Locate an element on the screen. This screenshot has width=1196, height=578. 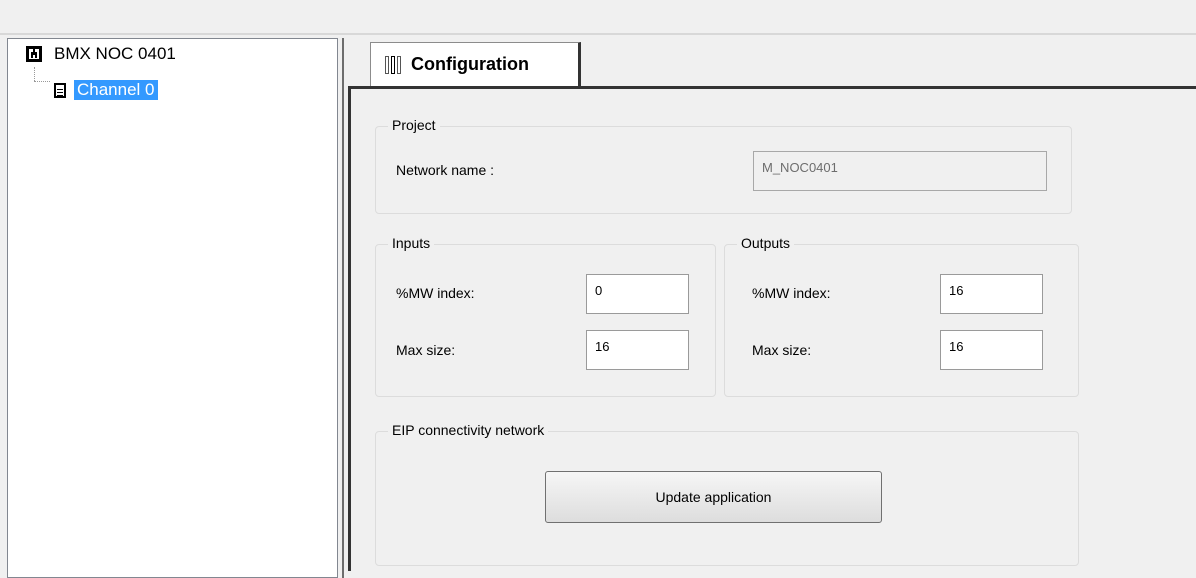
inputs-max-size-field: 16 is located at coordinates (637, 350).